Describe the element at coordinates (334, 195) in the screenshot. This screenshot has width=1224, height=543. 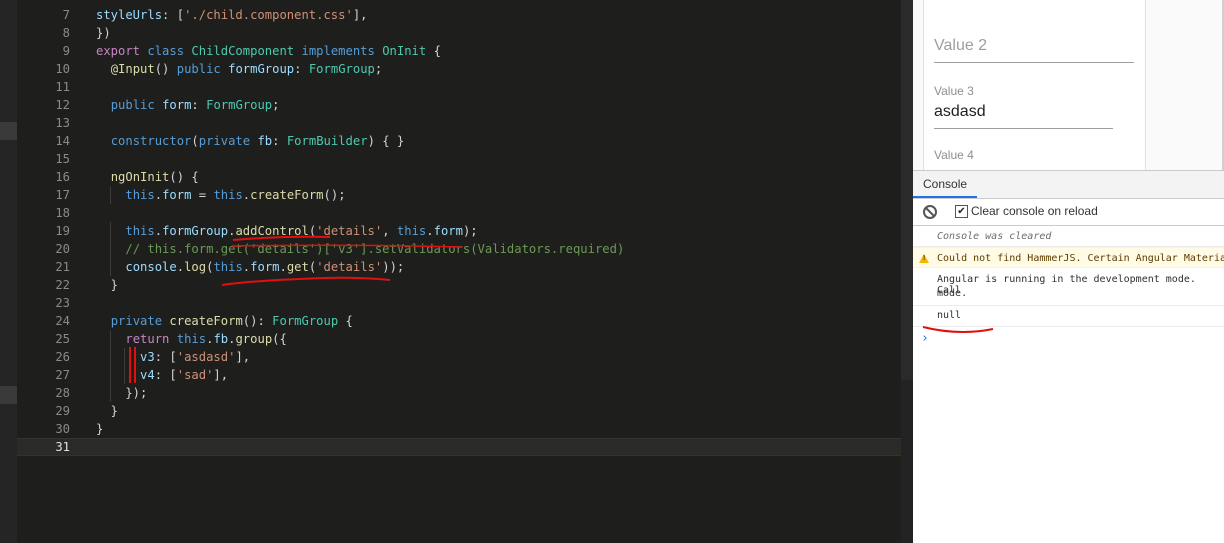
I see `code-token: ();` at that location.